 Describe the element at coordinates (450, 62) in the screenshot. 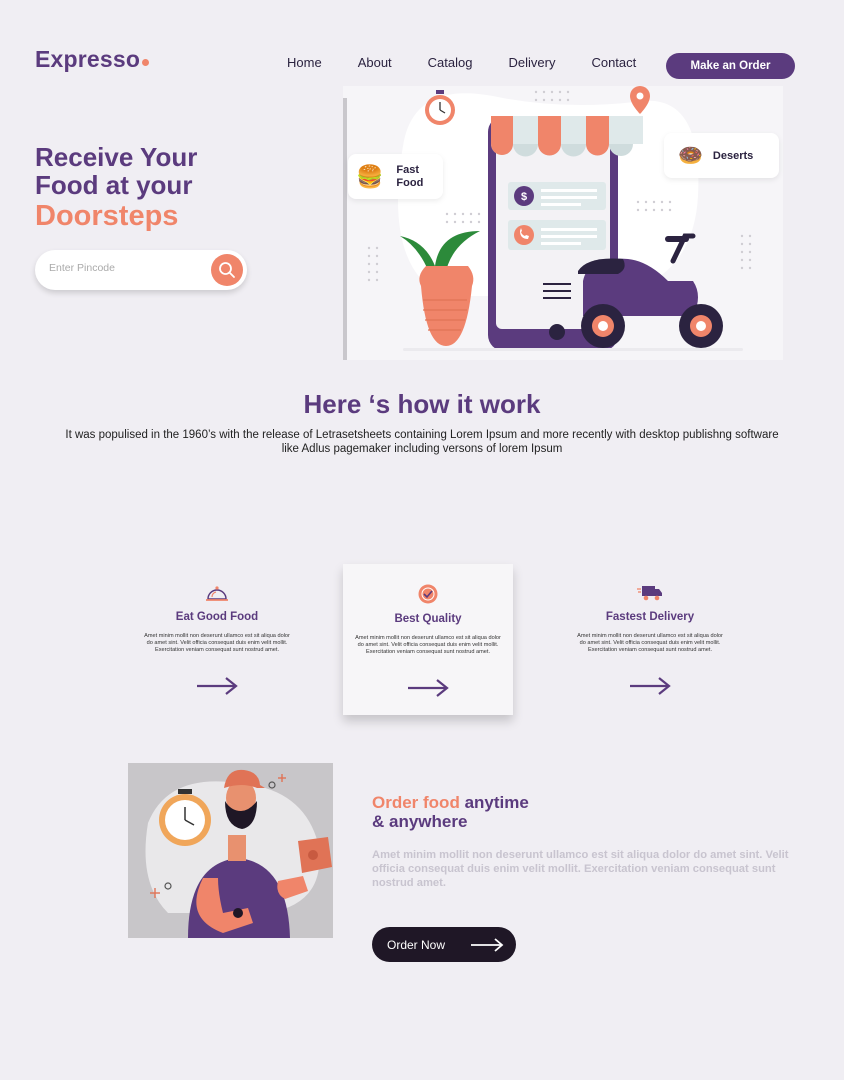

I see `nav-catalog: Catalog` at that location.